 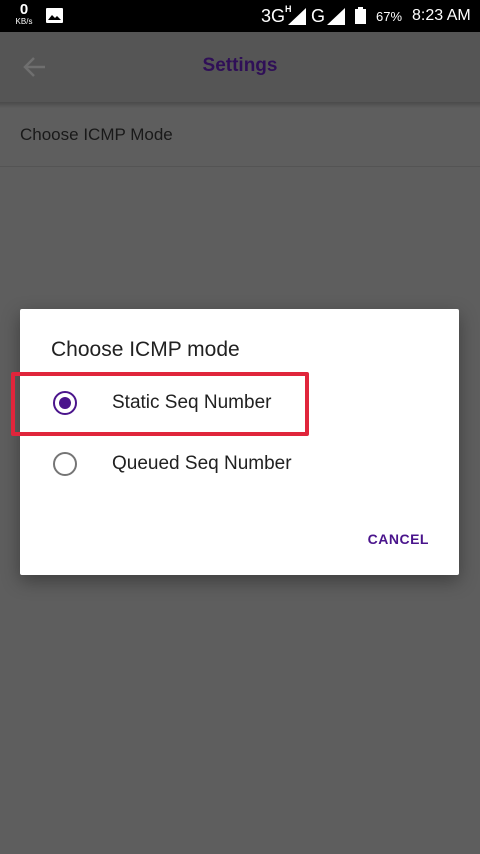 I want to click on option-label: Queued Seq Number, so click(x=202, y=463).